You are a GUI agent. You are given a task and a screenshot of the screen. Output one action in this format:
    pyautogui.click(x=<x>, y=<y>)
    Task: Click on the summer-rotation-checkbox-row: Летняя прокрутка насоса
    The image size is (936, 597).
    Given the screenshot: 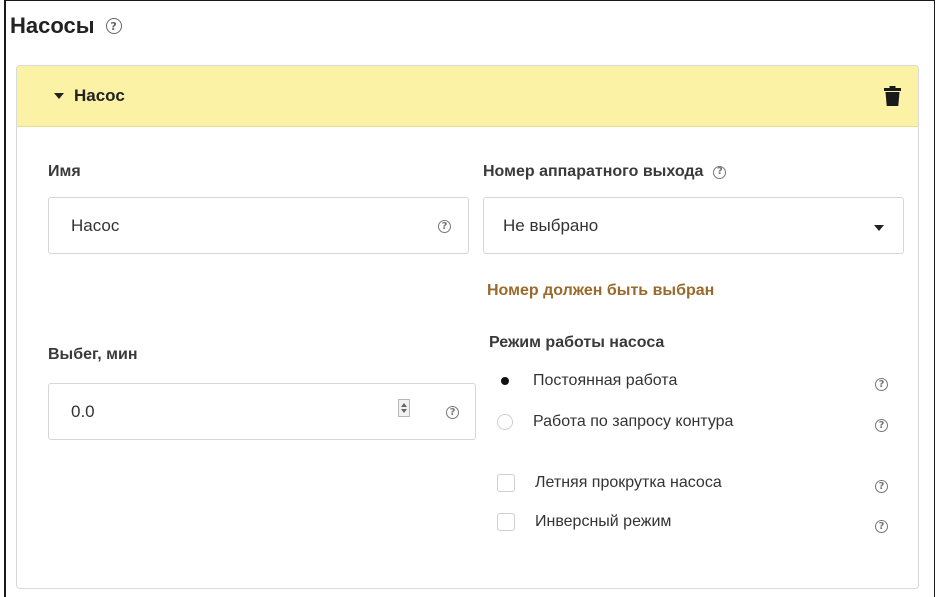 What is the action you would take?
    pyautogui.click(x=609, y=483)
    